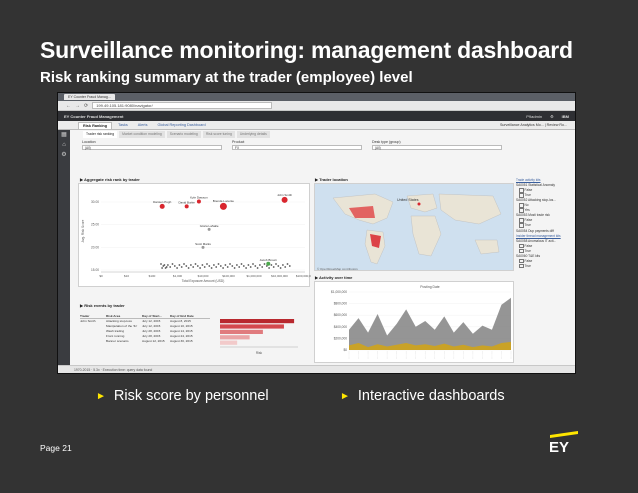  What do you see at coordinates (152, 276) in the screenshot?
I see `x-tick-label: $100` at bounding box center [152, 276].